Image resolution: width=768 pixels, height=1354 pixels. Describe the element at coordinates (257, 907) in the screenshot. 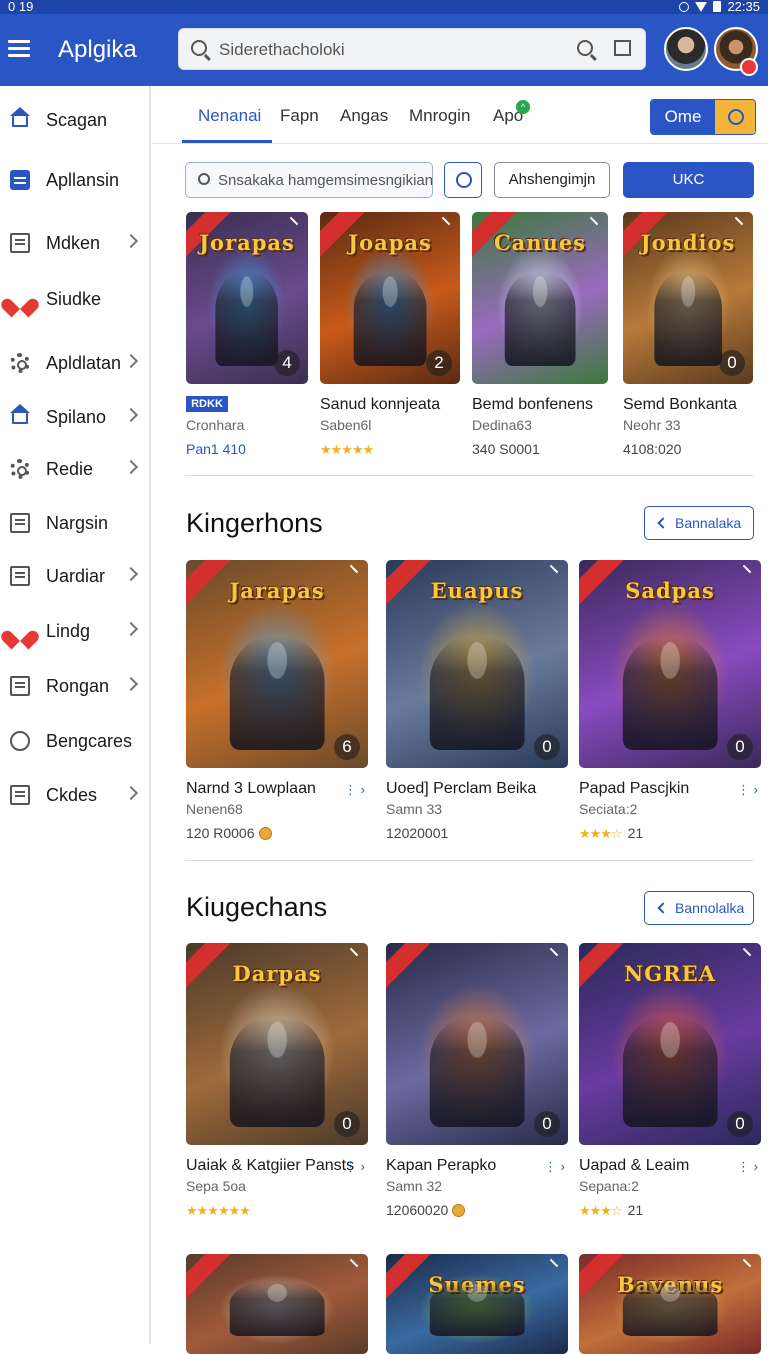

I see `section-title: Kiugechans` at that location.